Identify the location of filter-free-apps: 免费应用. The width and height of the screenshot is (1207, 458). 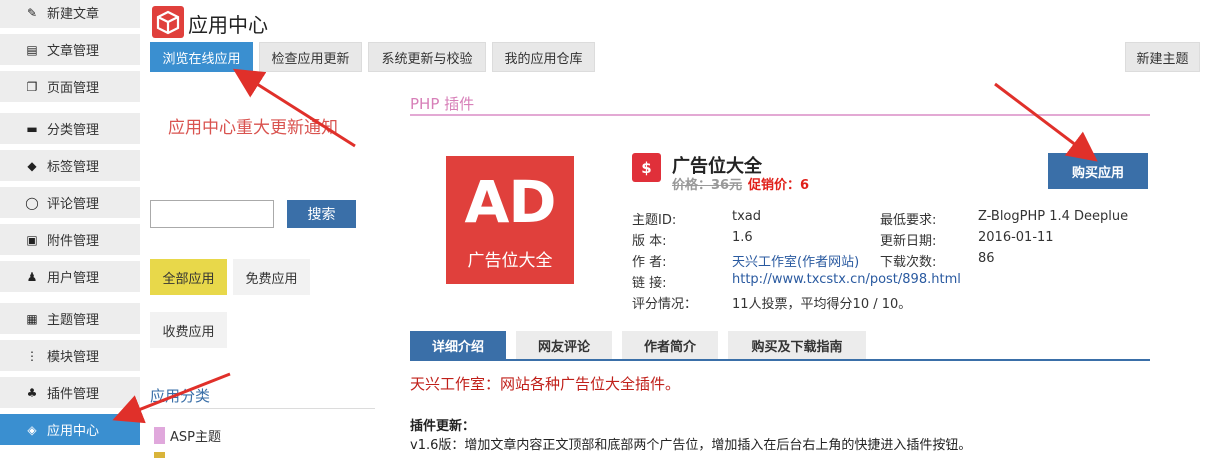
(271, 277).